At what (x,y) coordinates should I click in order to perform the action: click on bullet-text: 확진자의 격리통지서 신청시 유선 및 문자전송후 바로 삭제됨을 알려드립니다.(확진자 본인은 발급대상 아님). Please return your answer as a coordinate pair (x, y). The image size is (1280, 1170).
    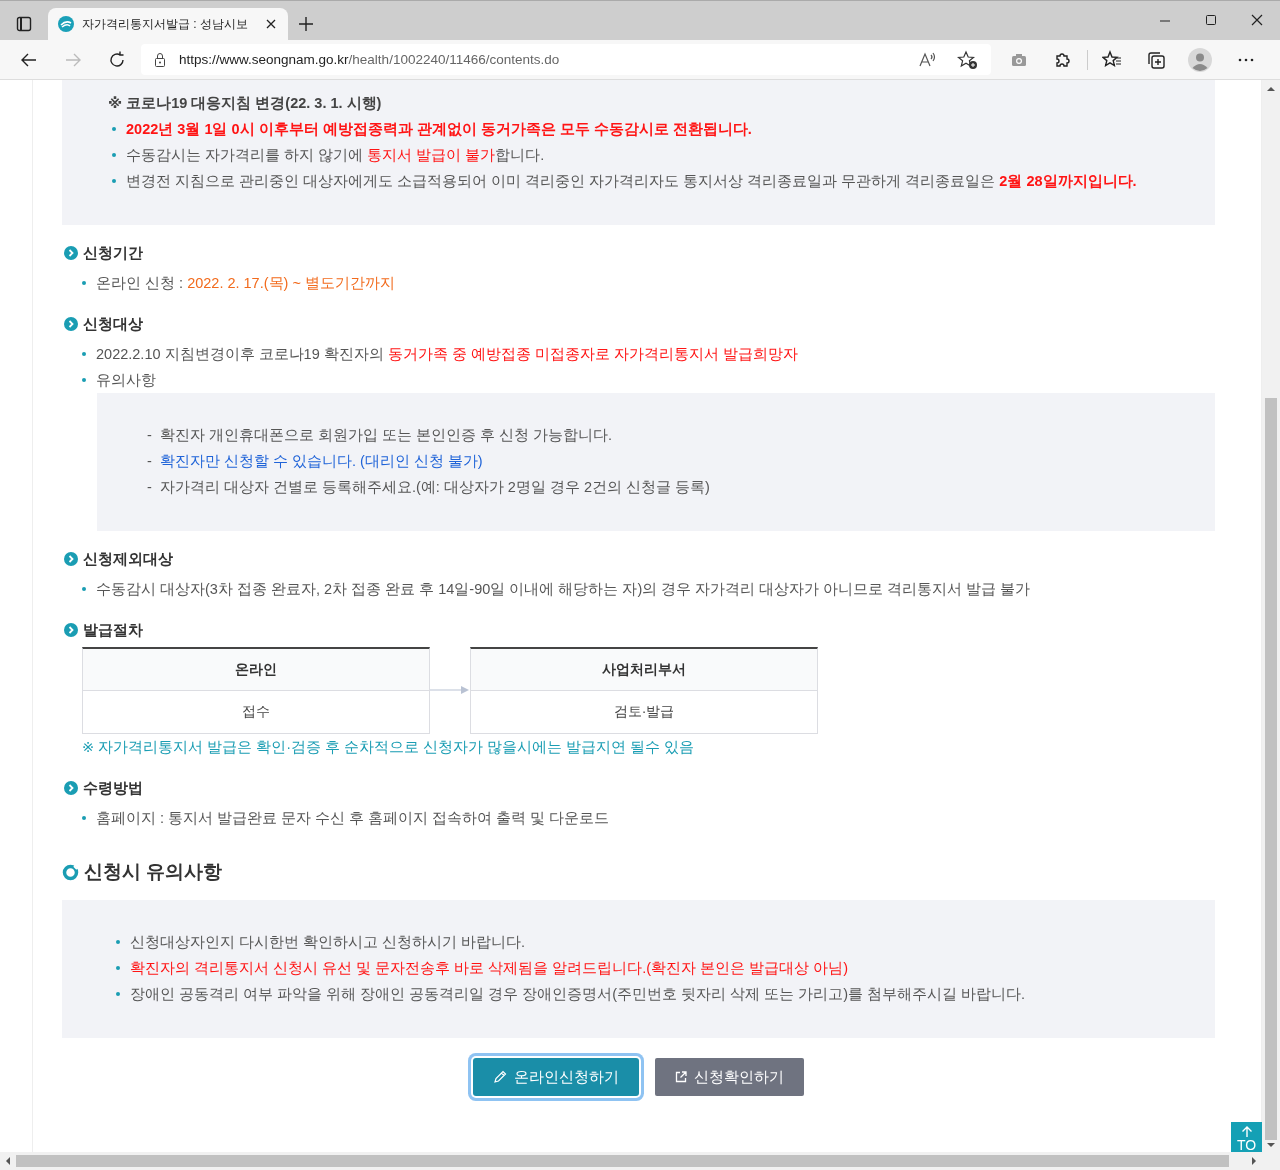
    Looking at the image, I should click on (489, 968).